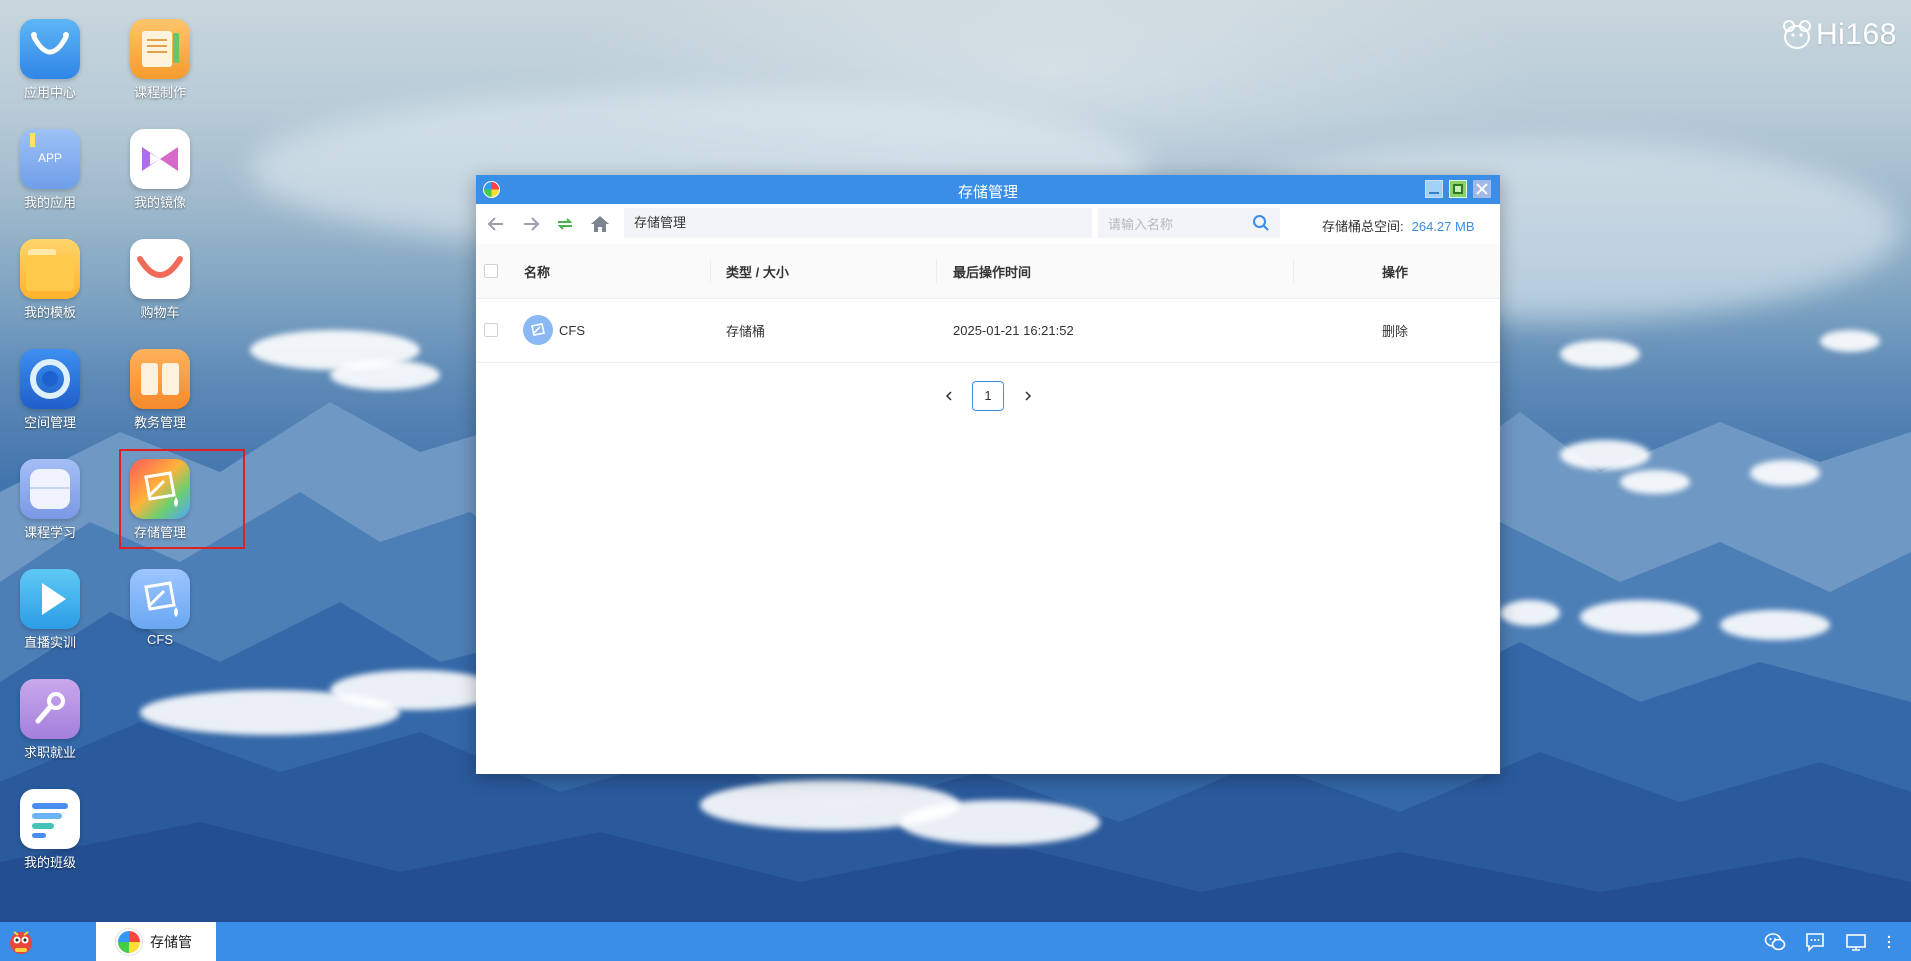 The height and width of the screenshot is (961, 1911). What do you see at coordinates (49, 752) in the screenshot?
I see `desktop-icon-label: 求职就业` at bounding box center [49, 752].